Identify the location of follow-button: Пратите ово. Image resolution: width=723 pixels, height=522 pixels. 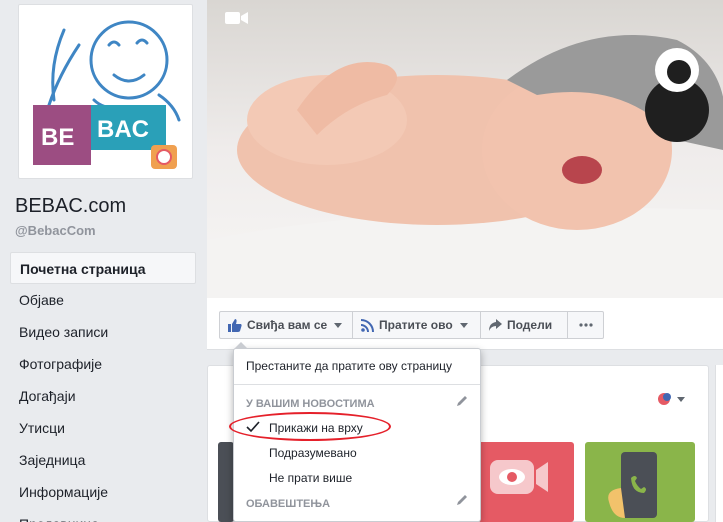
(416, 325).